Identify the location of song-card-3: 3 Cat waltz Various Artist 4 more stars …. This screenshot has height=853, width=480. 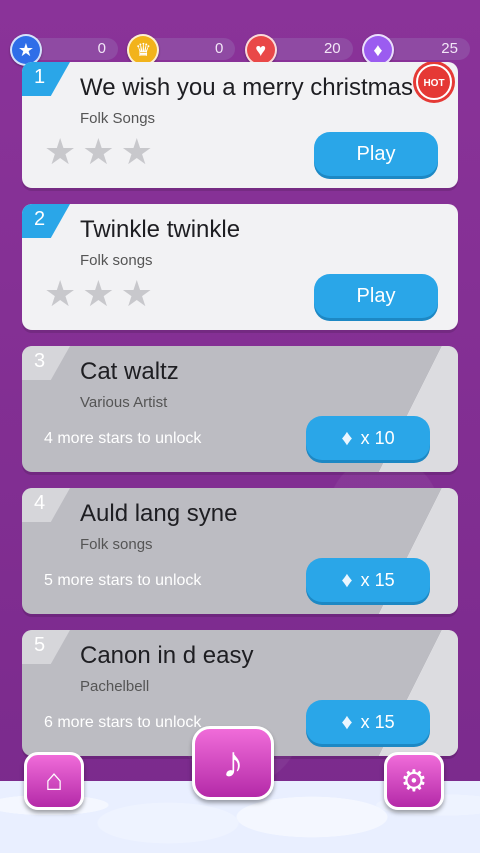
(240, 409).